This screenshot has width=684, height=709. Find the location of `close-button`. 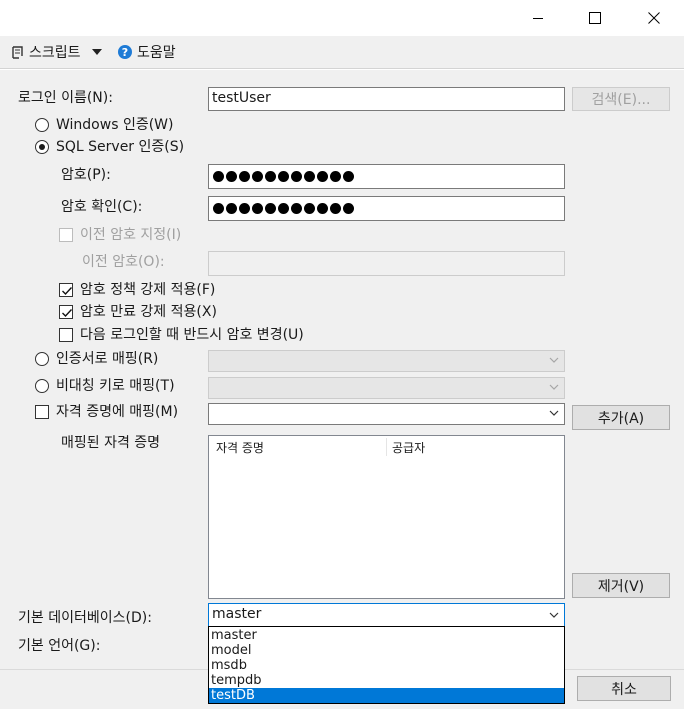

close-button is located at coordinates (654, 18).